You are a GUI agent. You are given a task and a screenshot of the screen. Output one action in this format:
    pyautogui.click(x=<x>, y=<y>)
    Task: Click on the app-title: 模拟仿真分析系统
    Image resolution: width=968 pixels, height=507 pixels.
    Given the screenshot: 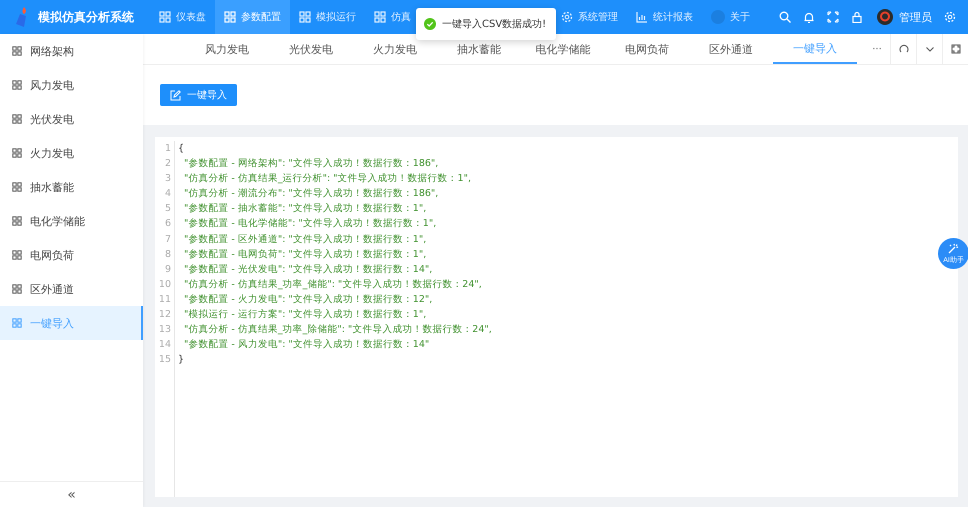 What is the action you would take?
    pyautogui.click(x=86, y=17)
    